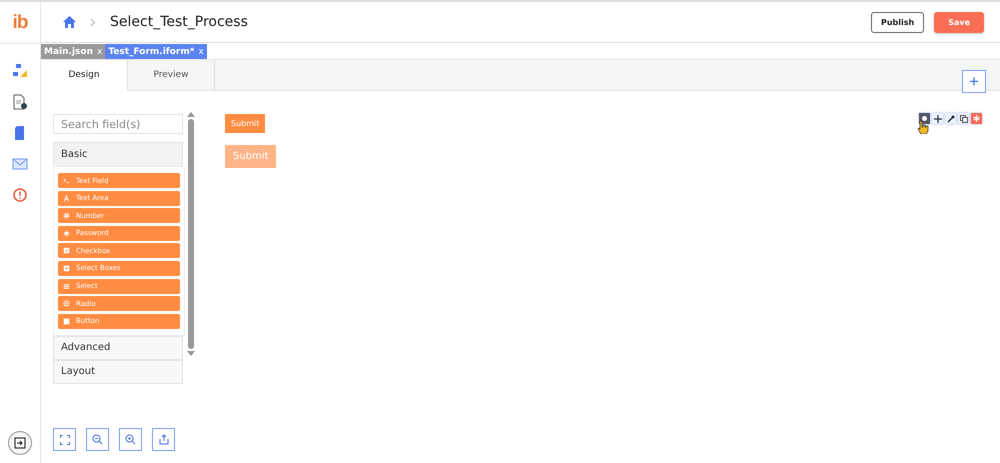 This screenshot has width=1000, height=463. I want to click on copy-icon, so click(963, 118).